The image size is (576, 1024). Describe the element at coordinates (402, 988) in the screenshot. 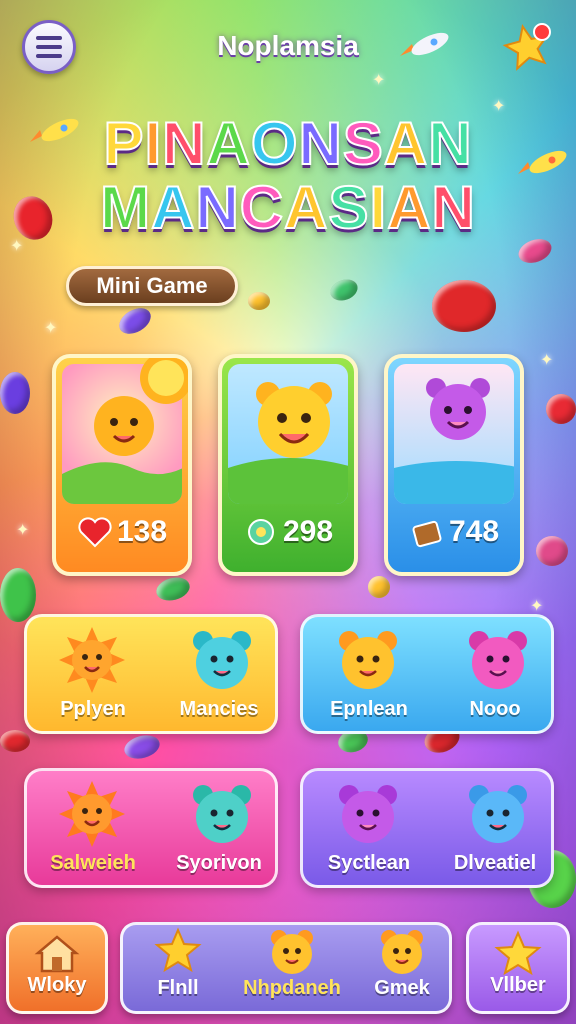

I see `nav-label: Gmek` at that location.